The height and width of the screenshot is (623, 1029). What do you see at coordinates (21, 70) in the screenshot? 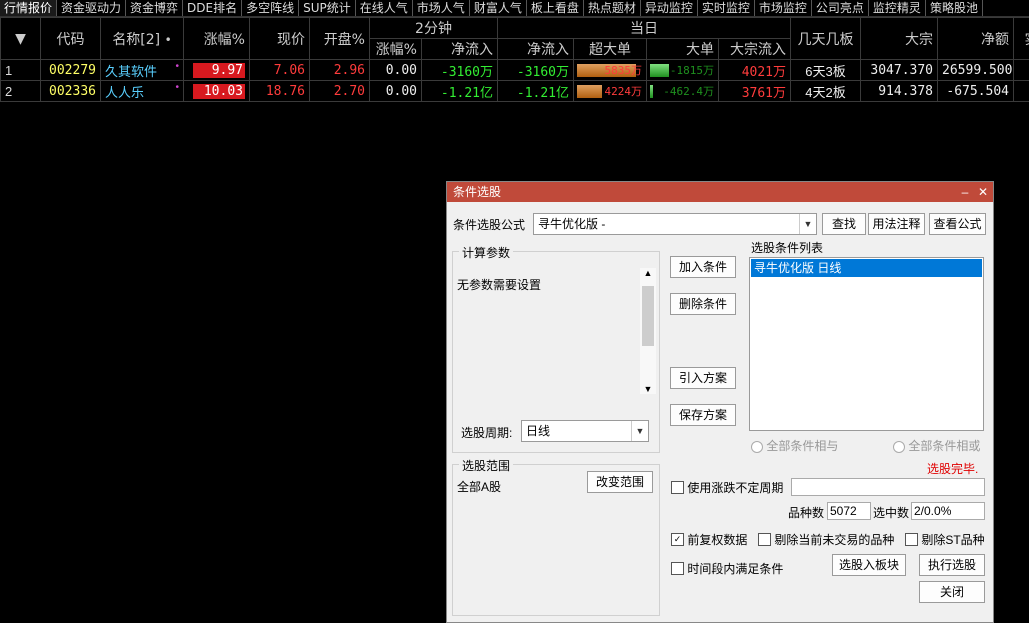
I see `row-index: 1` at bounding box center [21, 70].